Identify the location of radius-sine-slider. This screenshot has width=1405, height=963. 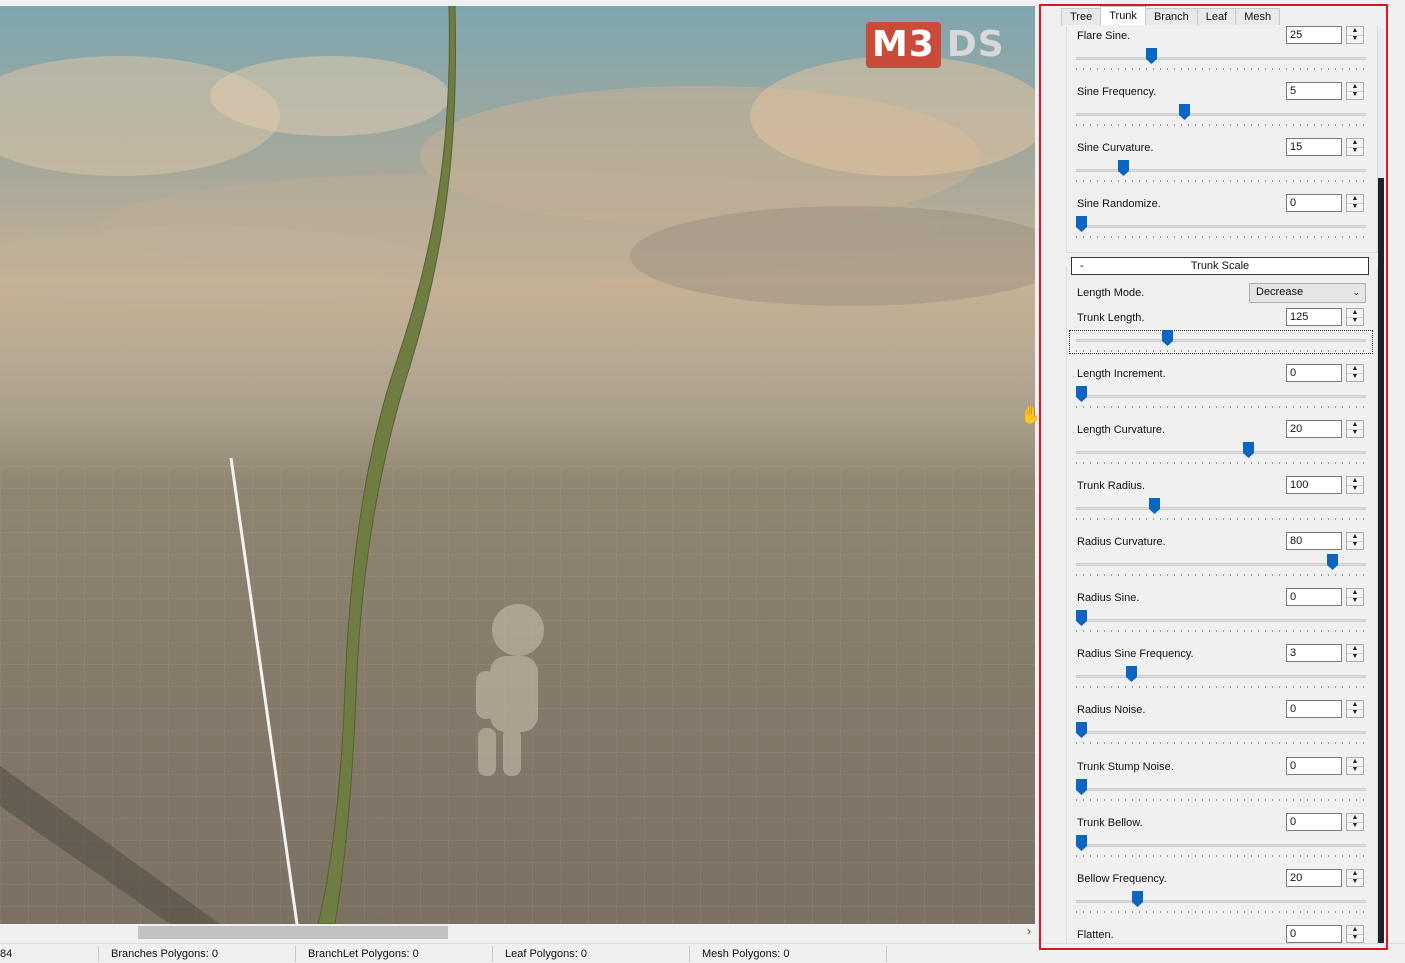
(1221, 622).